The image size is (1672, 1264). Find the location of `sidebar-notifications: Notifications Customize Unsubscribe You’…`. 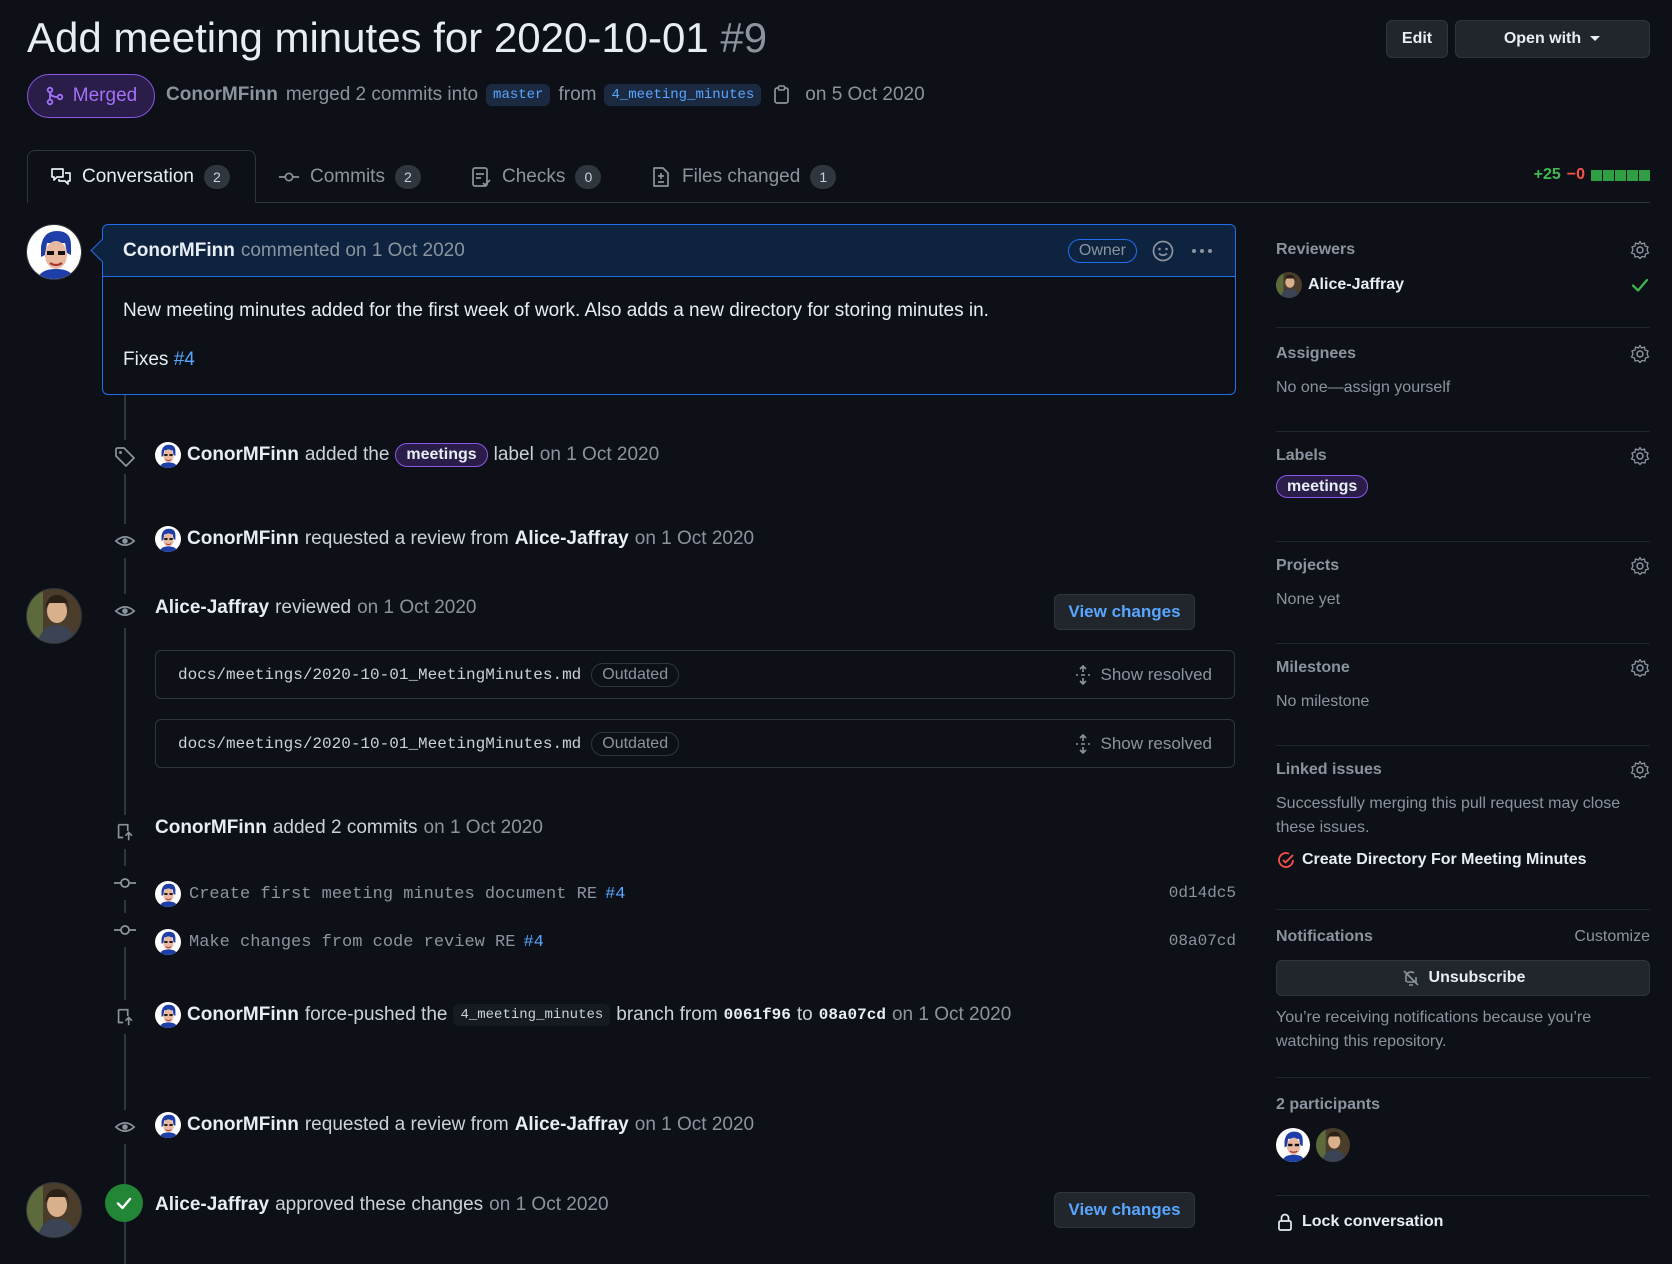

sidebar-notifications: Notifications Customize Unsubscribe You’… is located at coordinates (1463, 1003).